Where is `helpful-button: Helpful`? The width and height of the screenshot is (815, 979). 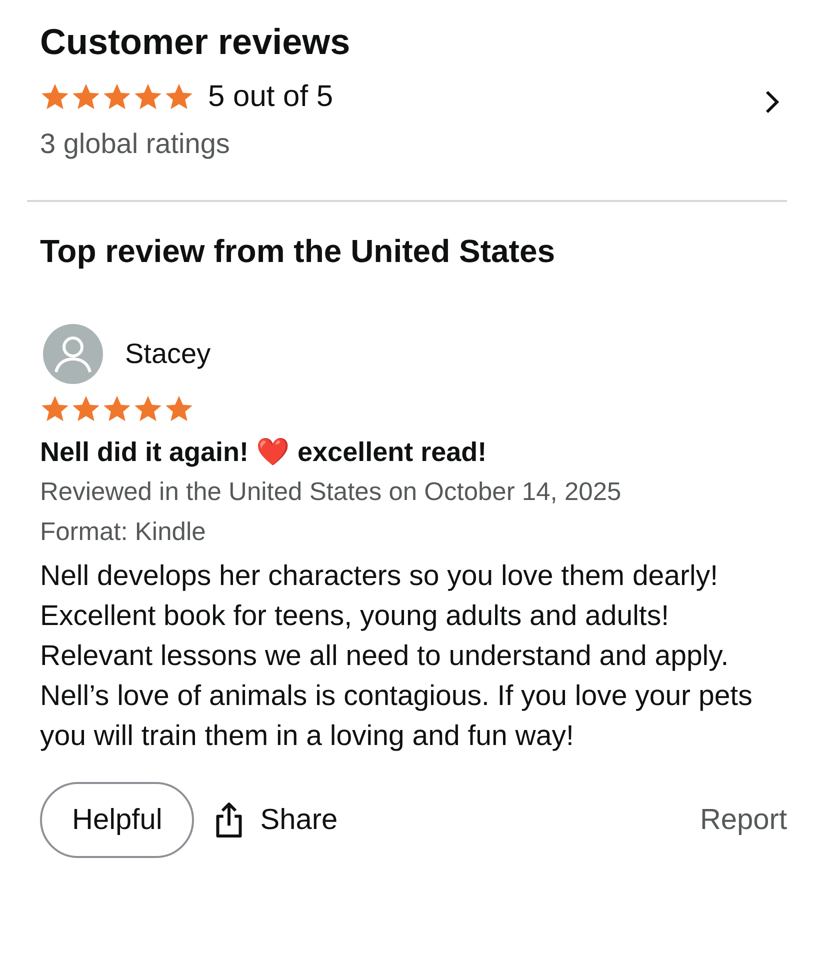 helpful-button: Helpful is located at coordinates (117, 820).